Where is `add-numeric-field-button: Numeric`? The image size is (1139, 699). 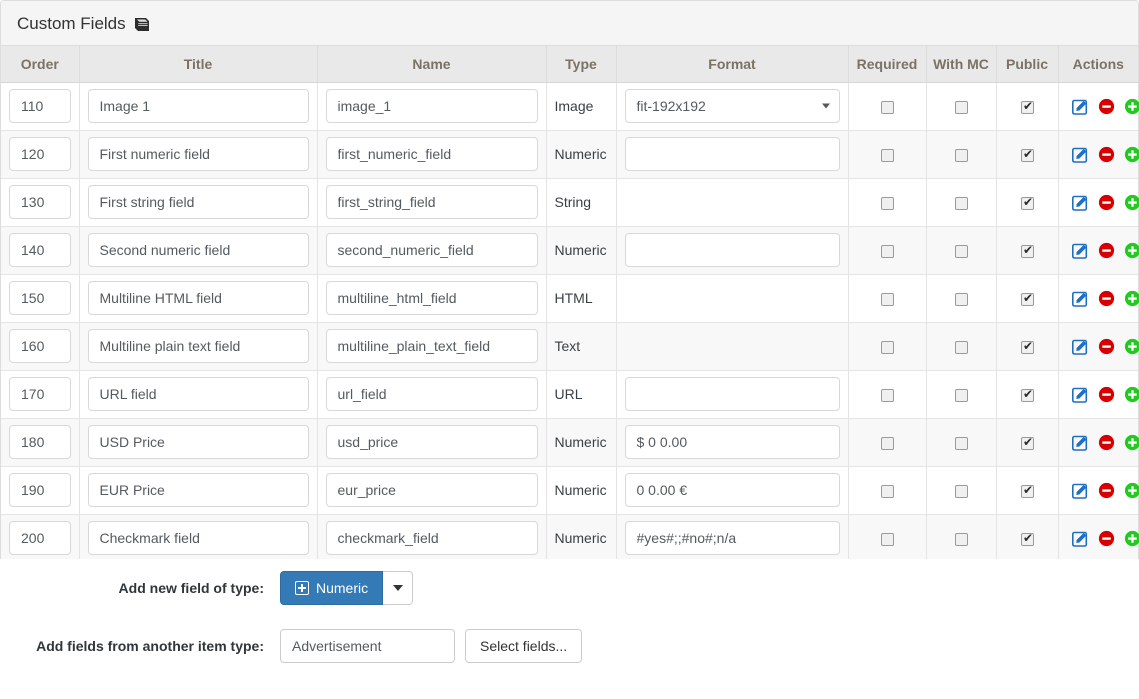 add-numeric-field-button: Numeric is located at coordinates (332, 588).